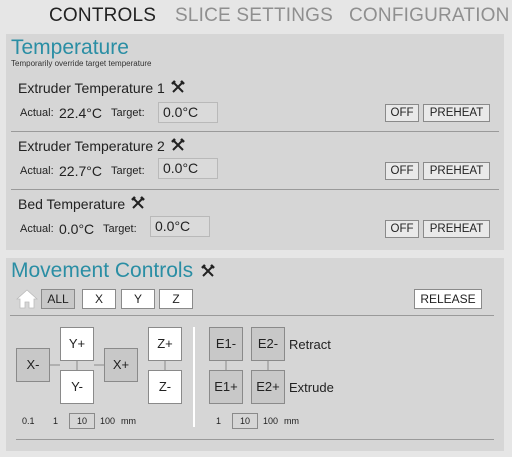 This screenshot has width=512, height=457. Describe the element at coordinates (102, 16) in the screenshot. I see `tab-controls: CONTROLS` at that location.